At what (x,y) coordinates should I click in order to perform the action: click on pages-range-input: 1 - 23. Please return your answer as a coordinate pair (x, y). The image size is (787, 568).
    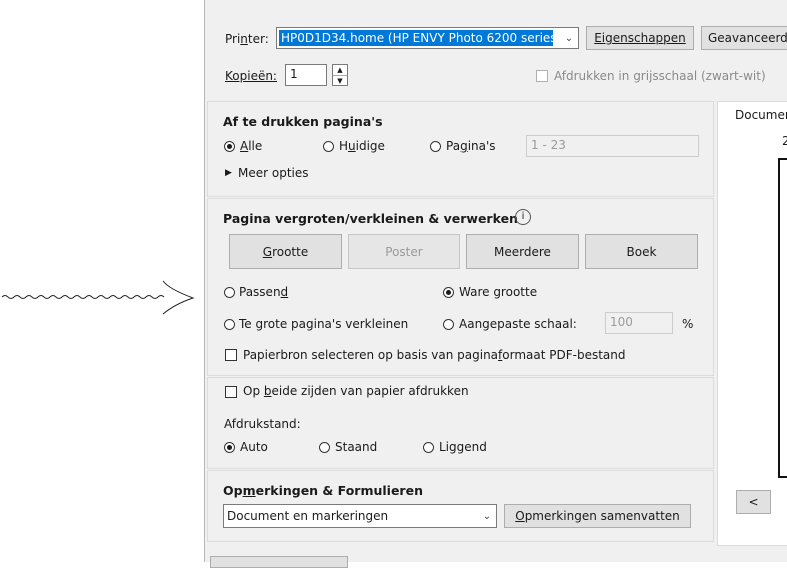
    Looking at the image, I should click on (612, 146).